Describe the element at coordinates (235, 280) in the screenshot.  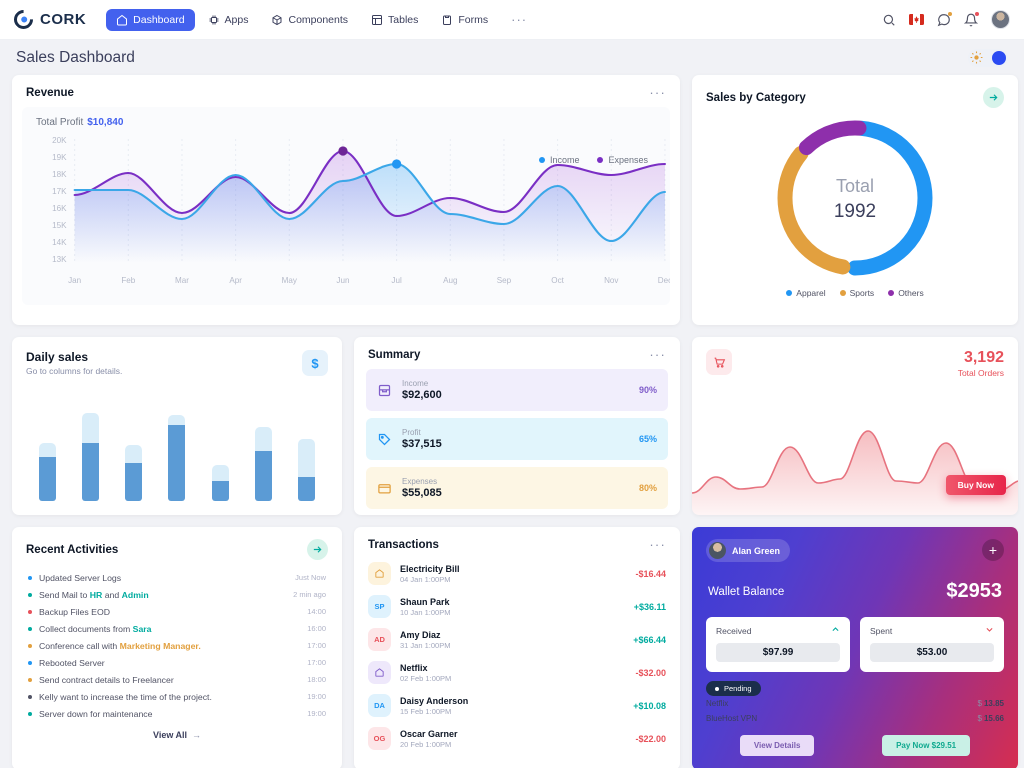
I see `svg-text: Apr` at that location.